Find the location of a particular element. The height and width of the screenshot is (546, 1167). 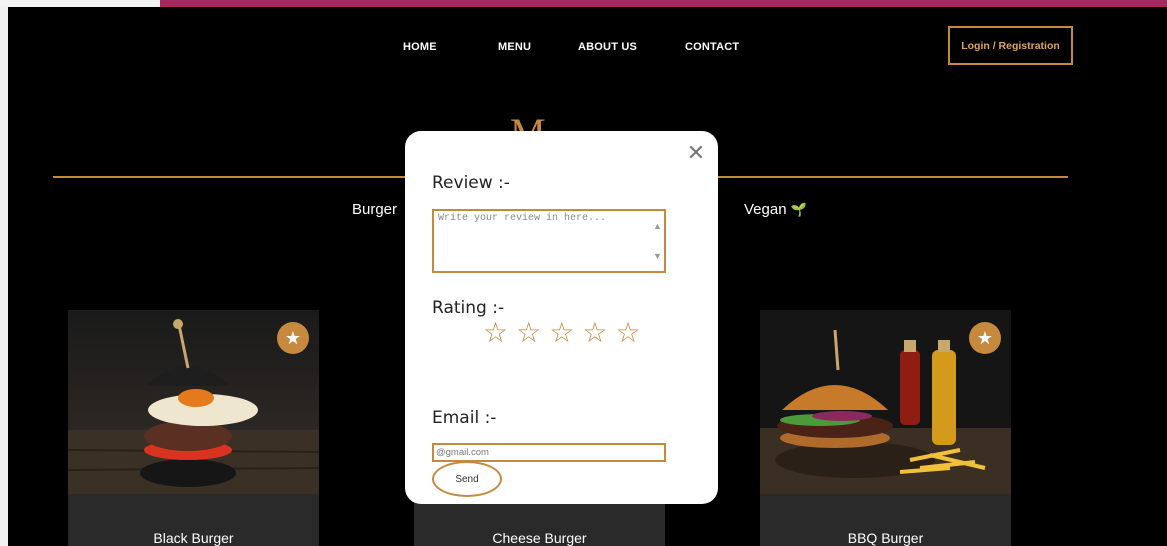

product-name: Cheese Burger is located at coordinates (539, 538).